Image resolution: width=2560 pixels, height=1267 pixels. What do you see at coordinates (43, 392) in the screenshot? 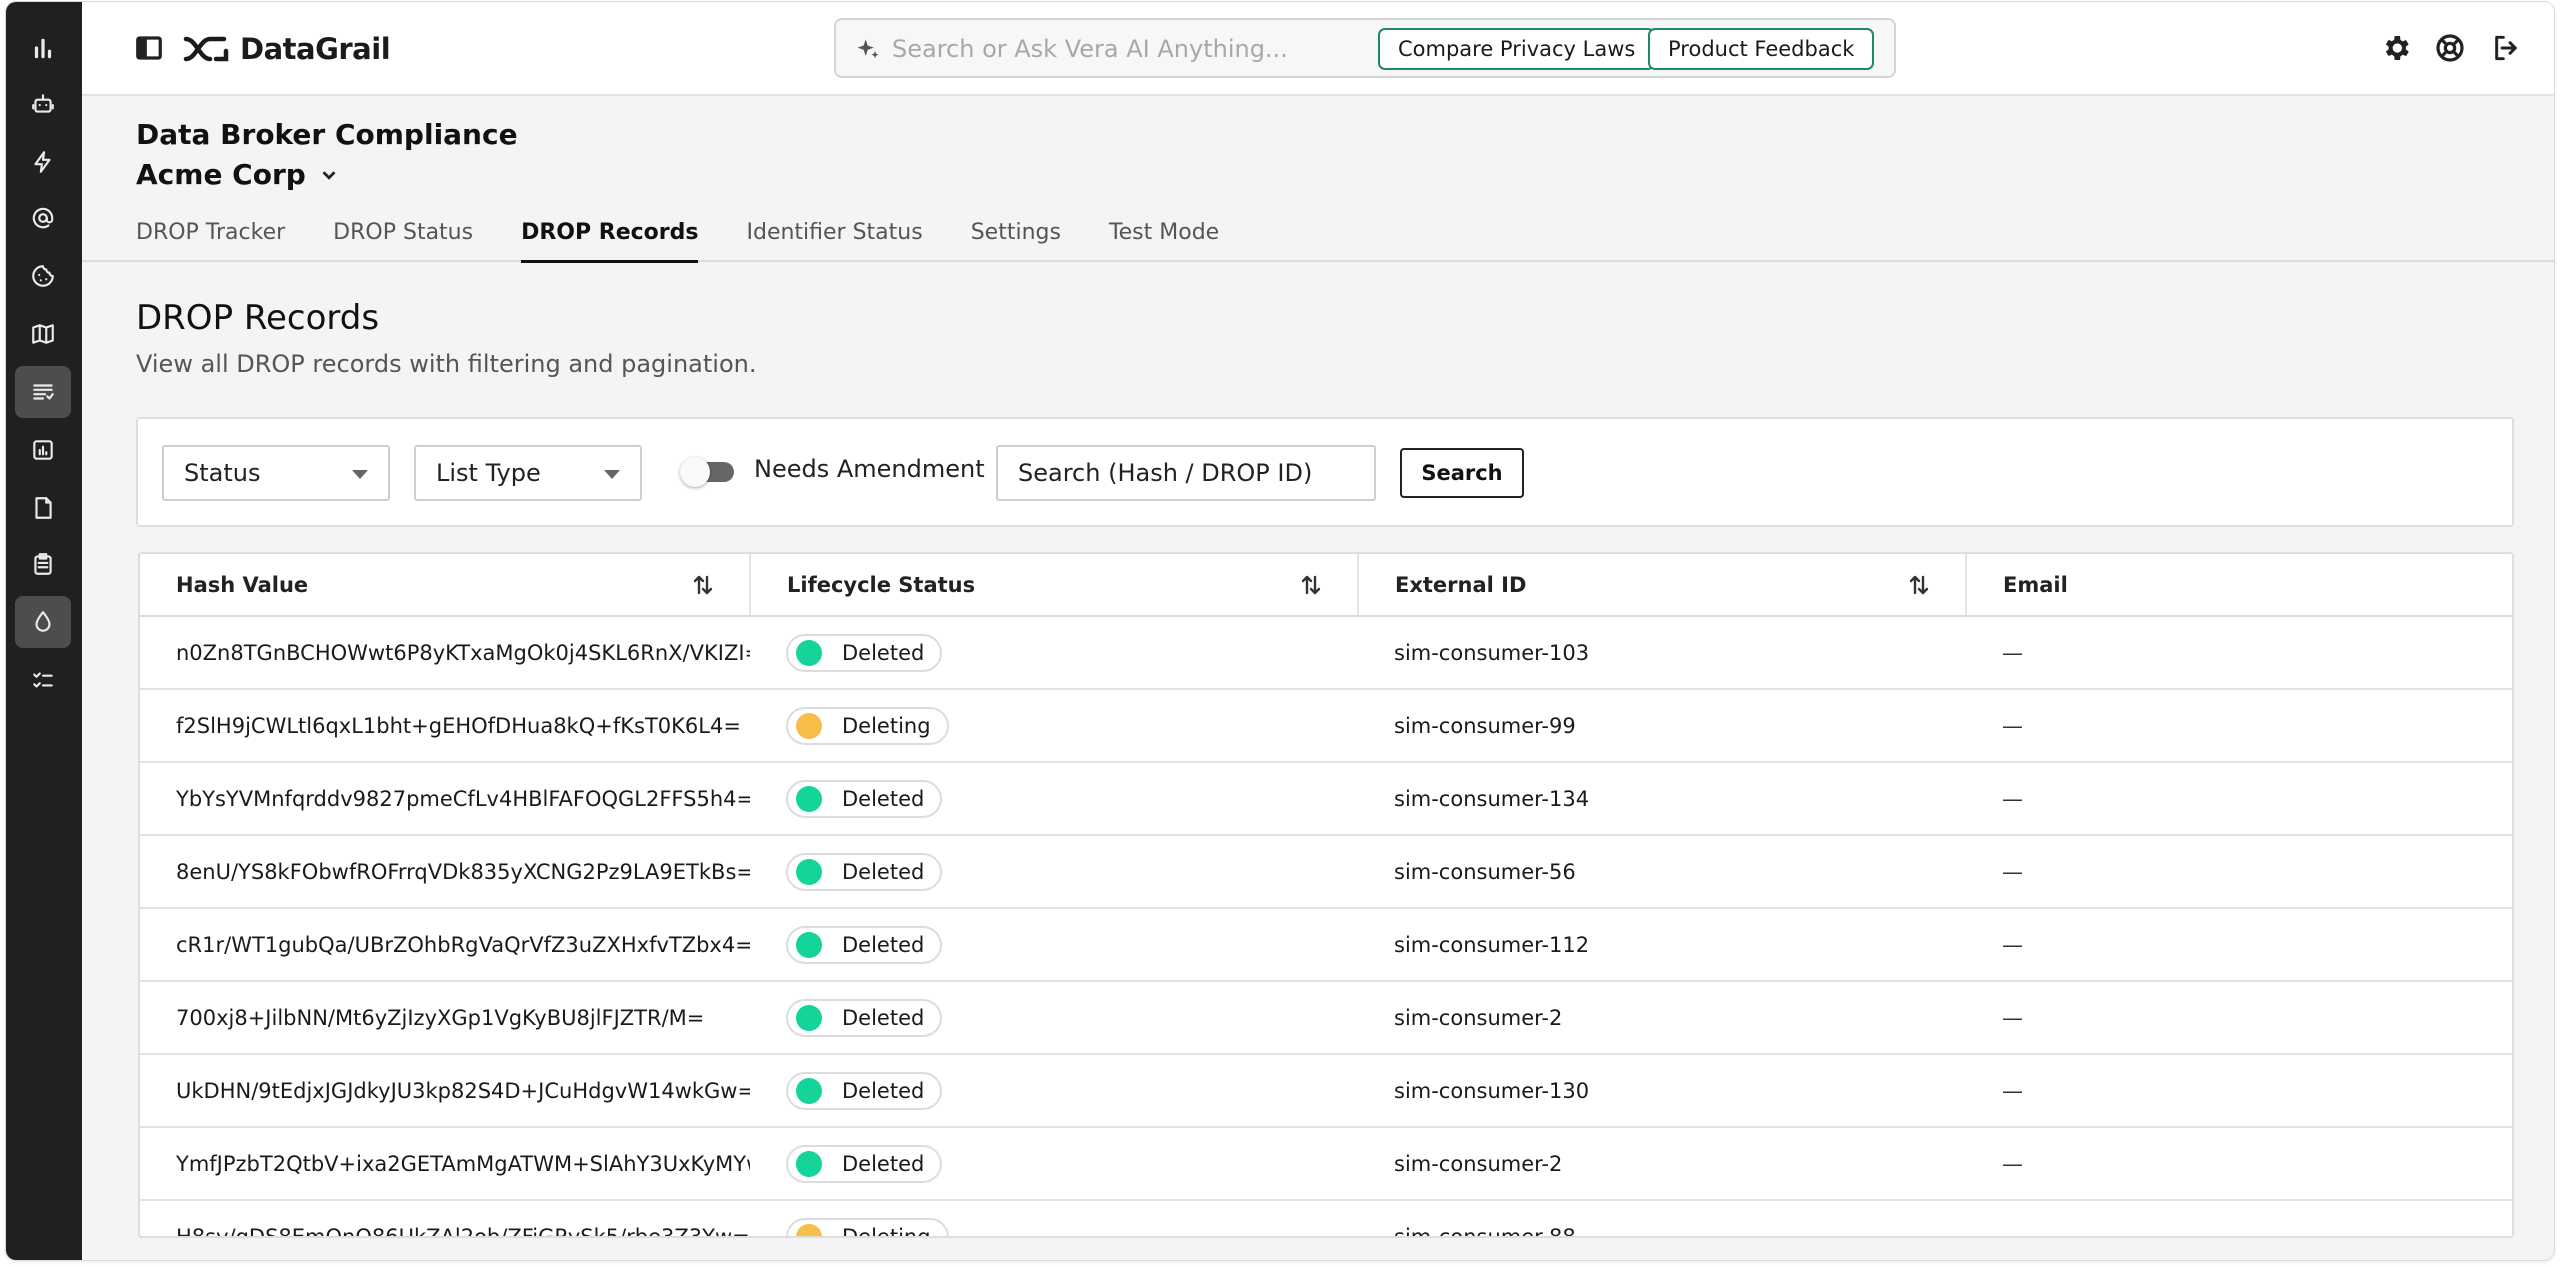
I see `rail-records` at bounding box center [43, 392].